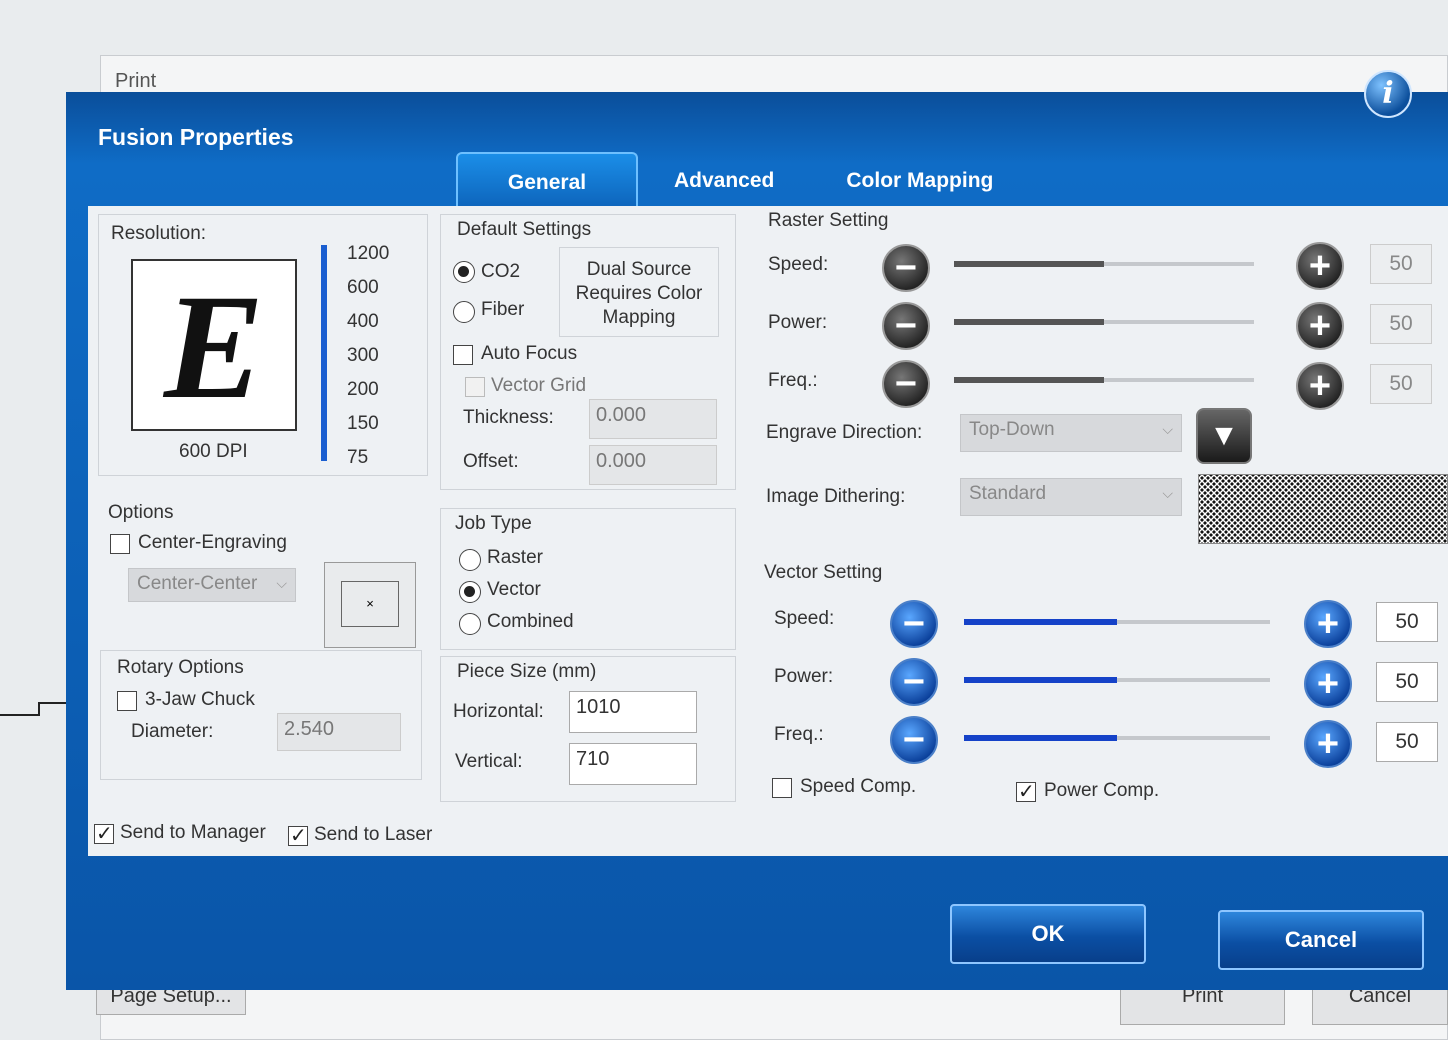 This screenshot has height=1040, width=1448. I want to click on dual-source-note: Dual Source Requires Color Mapping, so click(639, 292).